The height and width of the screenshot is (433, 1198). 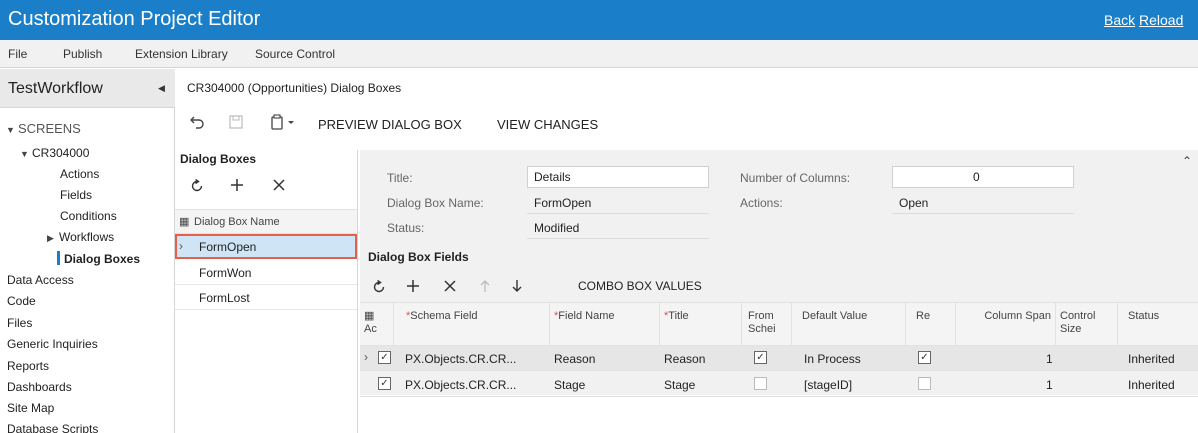 I want to click on from-schema-checkbox: ✓, so click(x=760, y=357).